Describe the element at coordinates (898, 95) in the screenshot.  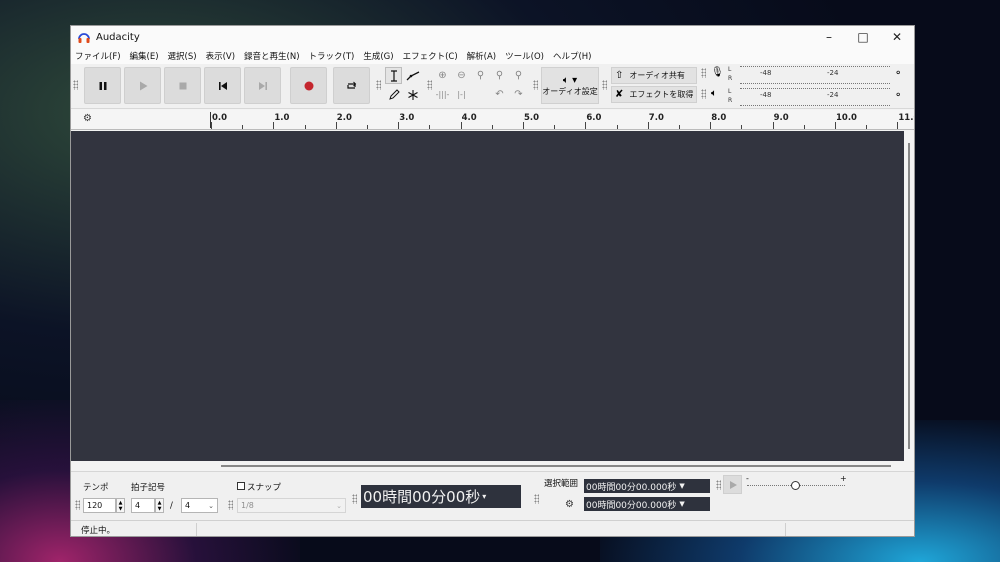
I see `playback-level-knob-icon: ⚬` at that location.